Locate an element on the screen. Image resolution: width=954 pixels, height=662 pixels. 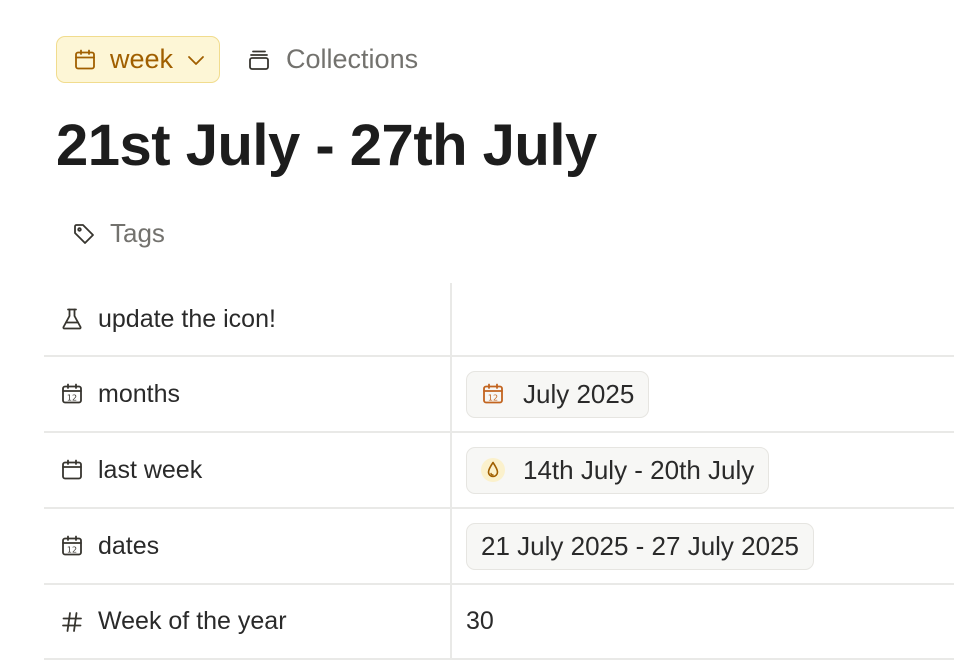
property-row-dates: 12 dates 21 July 2025 - 27 July 2025 is located at coordinates (499, 547).